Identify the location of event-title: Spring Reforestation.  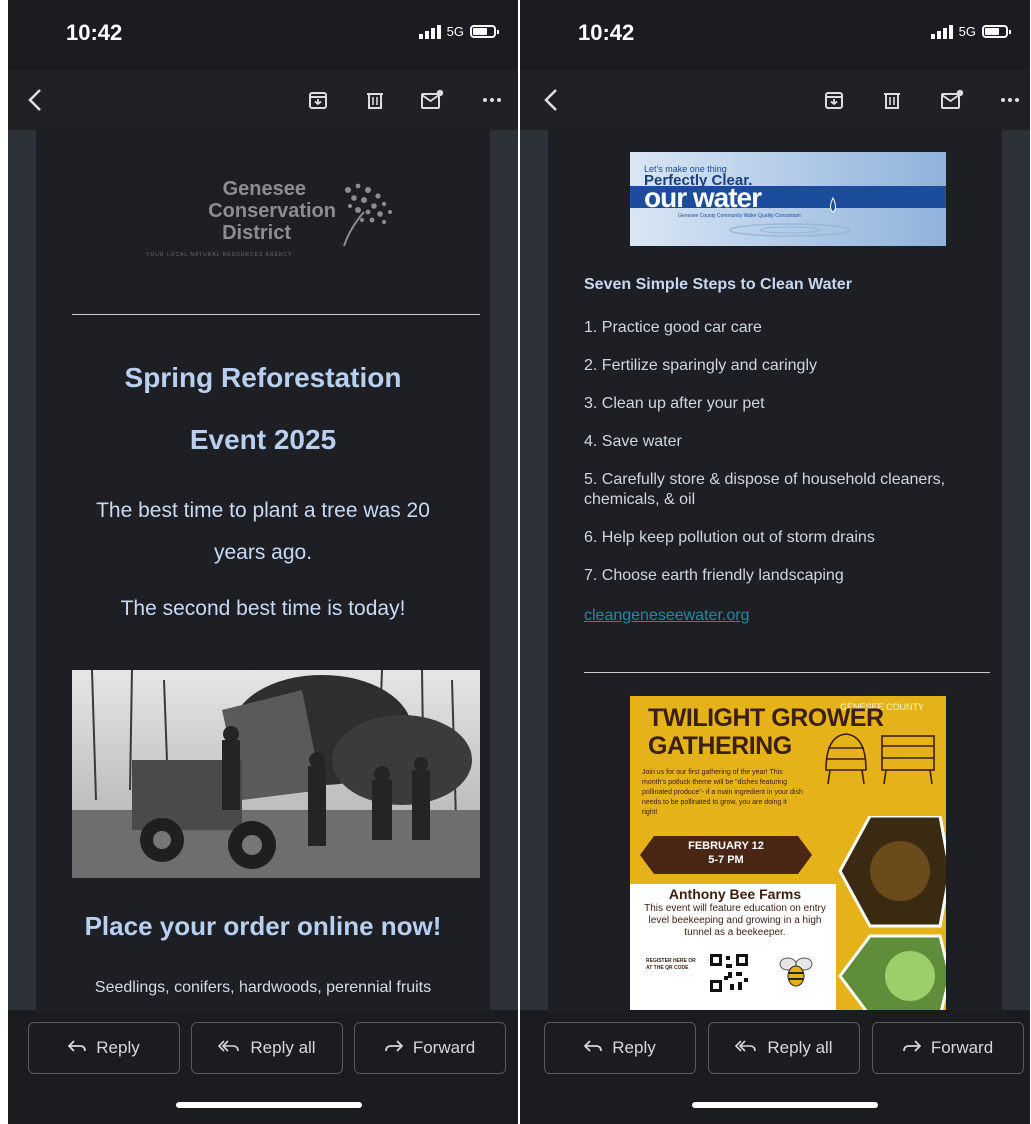
(263, 378).